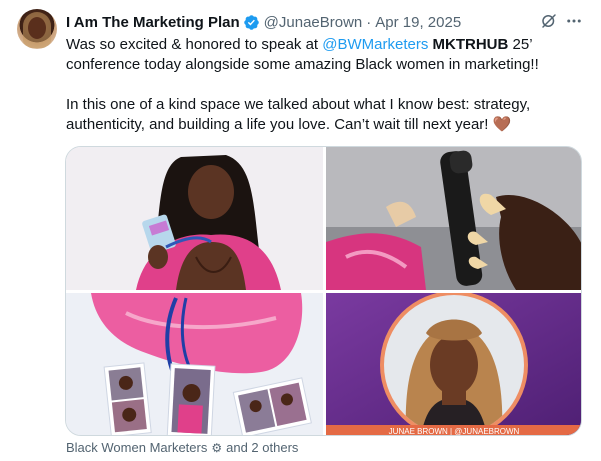 Image resolution: width=601 pixels, height=461 pixels. I want to click on tagged-user-name: Black Women Marketers, so click(136, 447).